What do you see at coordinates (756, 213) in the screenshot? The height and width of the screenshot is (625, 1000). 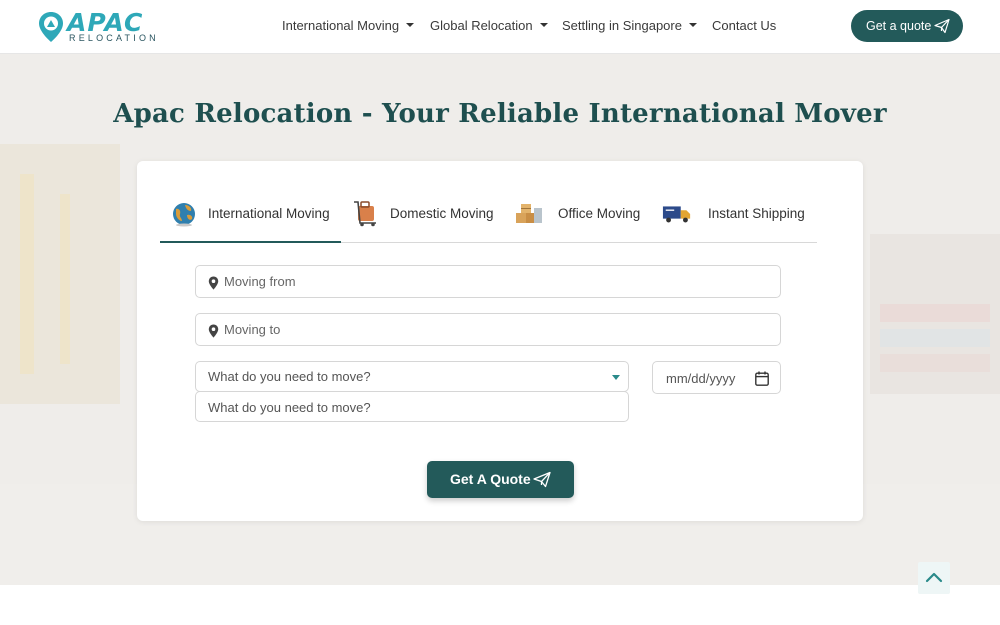 I see `tab-label: Instant Shipping` at bounding box center [756, 213].